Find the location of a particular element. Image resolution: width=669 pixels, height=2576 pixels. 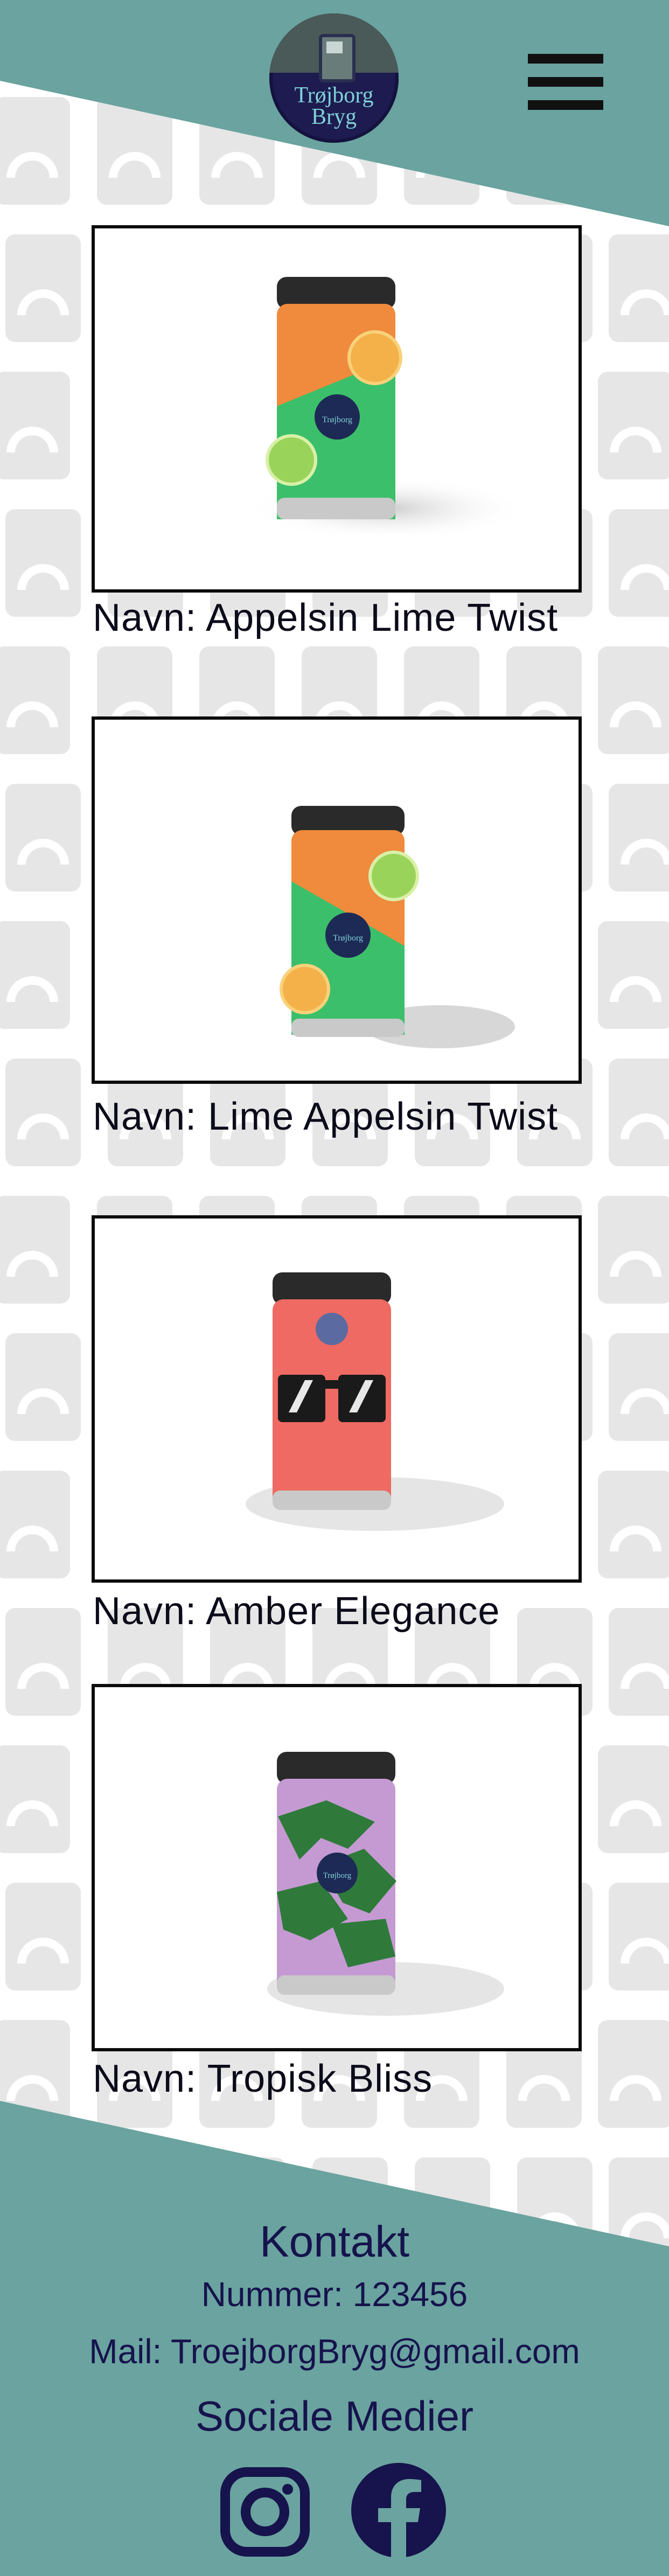

instagram-icon is located at coordinates (265, 2512).